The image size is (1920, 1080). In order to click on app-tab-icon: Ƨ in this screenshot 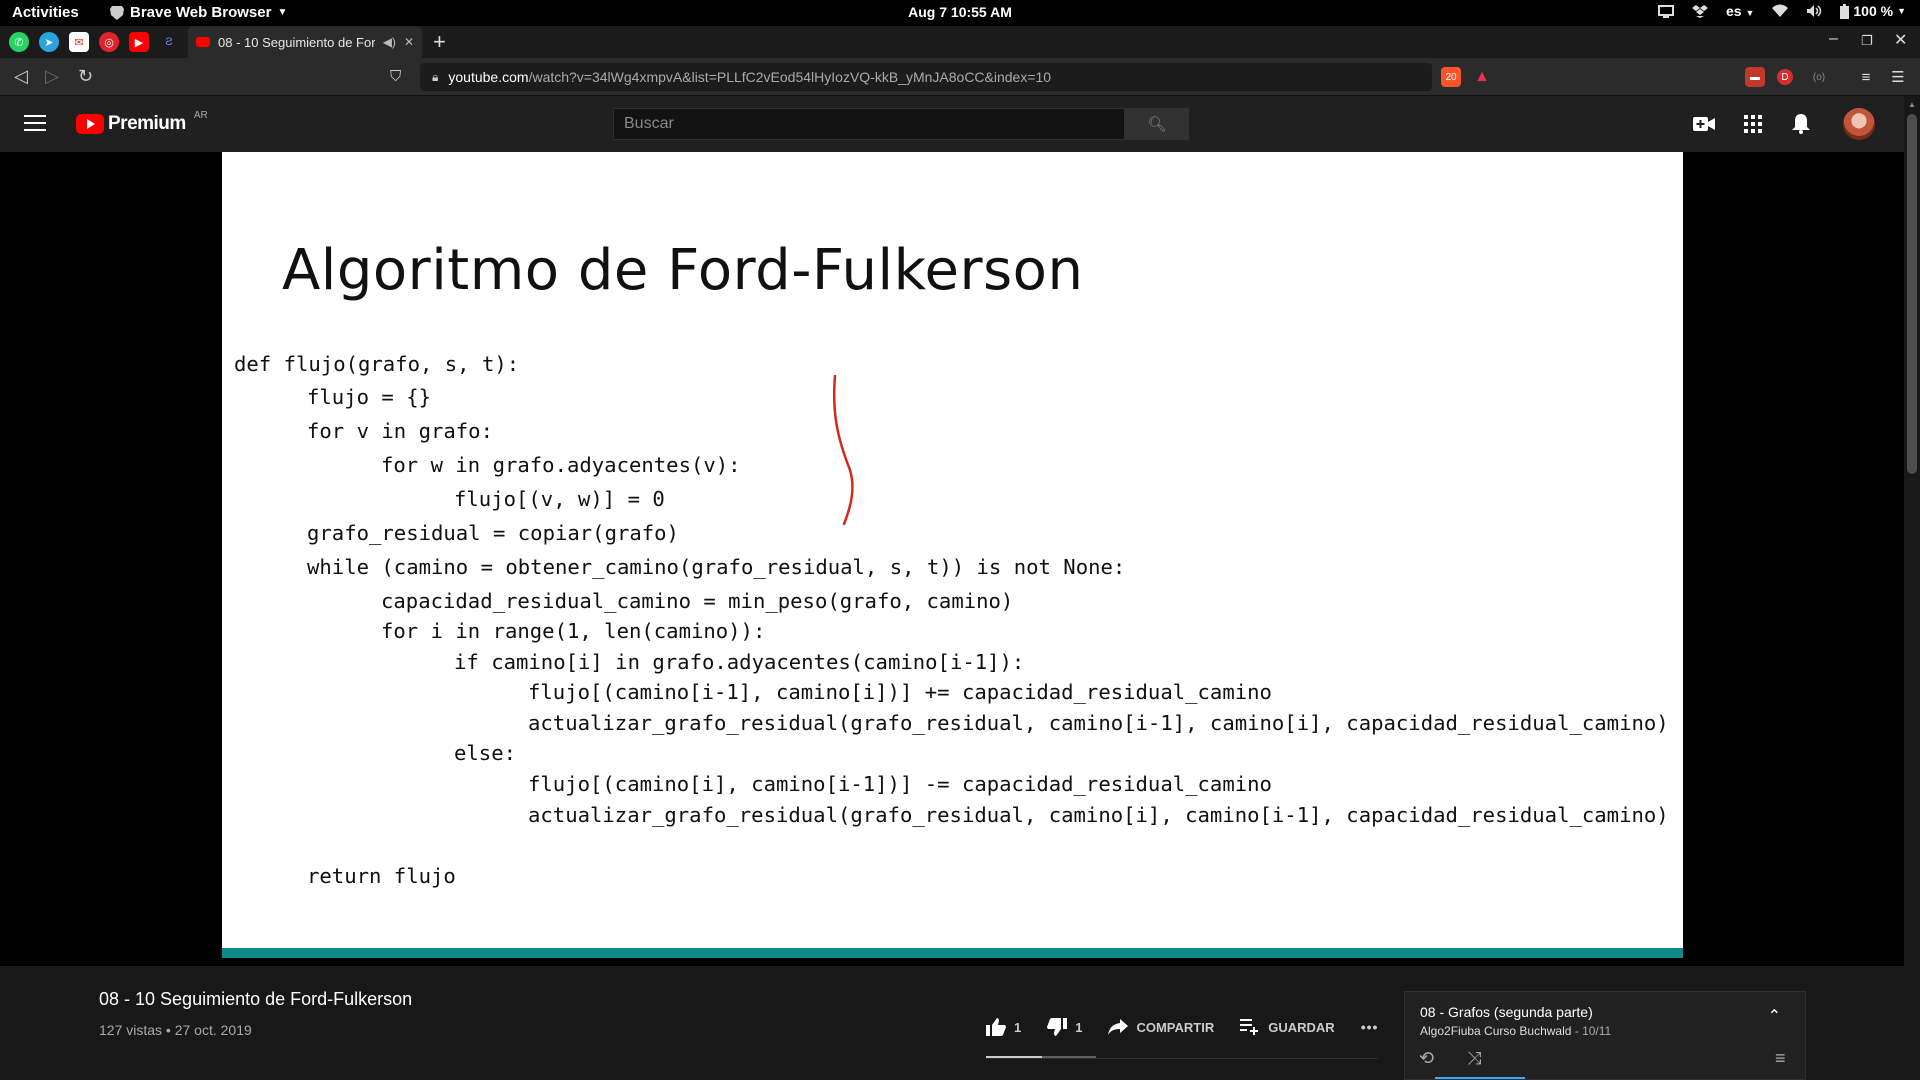, I will do `click(169, 42)`.